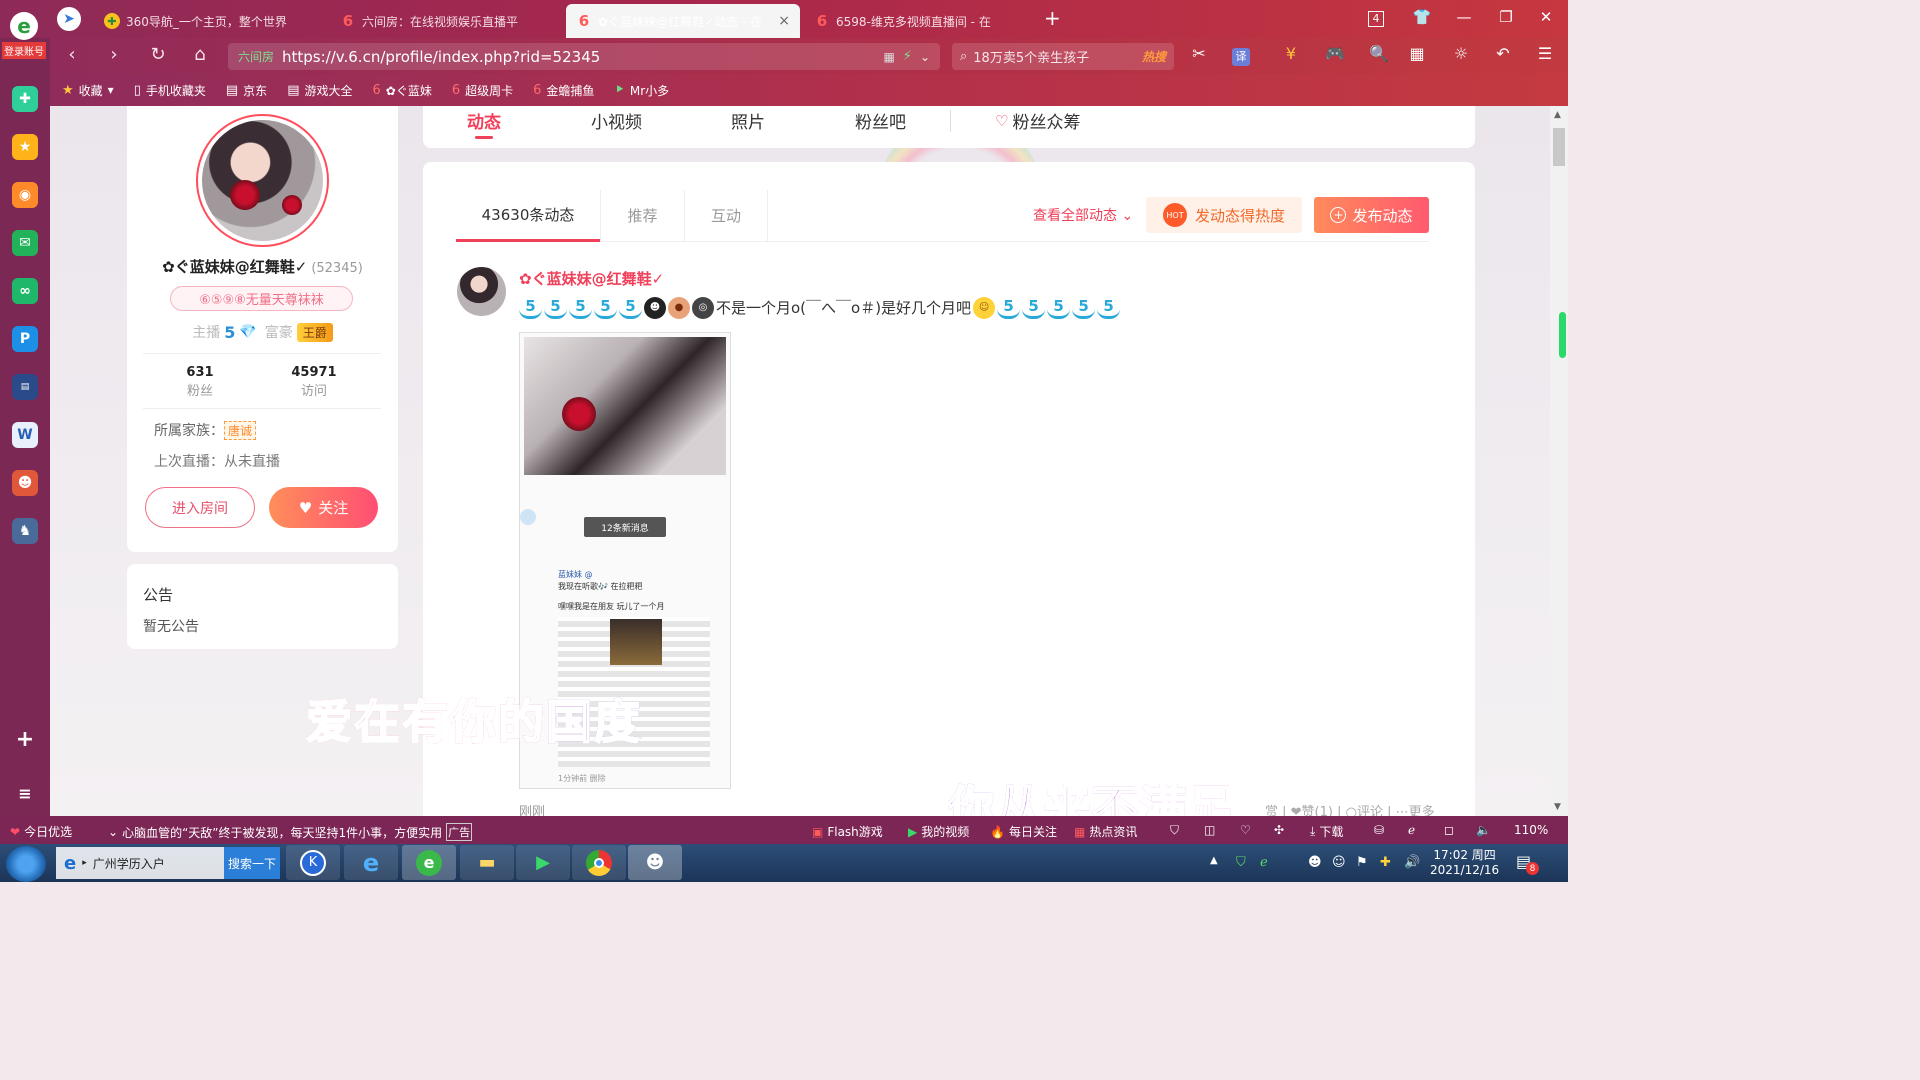 The width and height of the screenshot is (1920, 1080). What do you see at coordinates (1023, 831) in the screenshot?
I see `daily-follow: 🔥 每日关注` at bounding box center [1023, 831].